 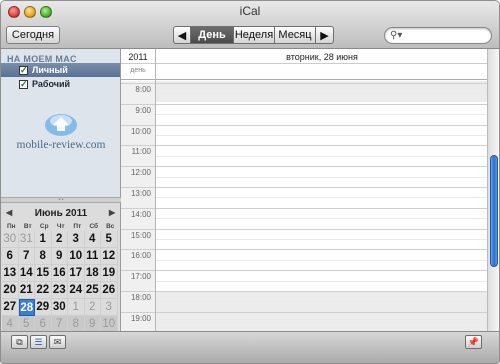 I want to click on hour-label: 8:00, so click(x=143, y=89).